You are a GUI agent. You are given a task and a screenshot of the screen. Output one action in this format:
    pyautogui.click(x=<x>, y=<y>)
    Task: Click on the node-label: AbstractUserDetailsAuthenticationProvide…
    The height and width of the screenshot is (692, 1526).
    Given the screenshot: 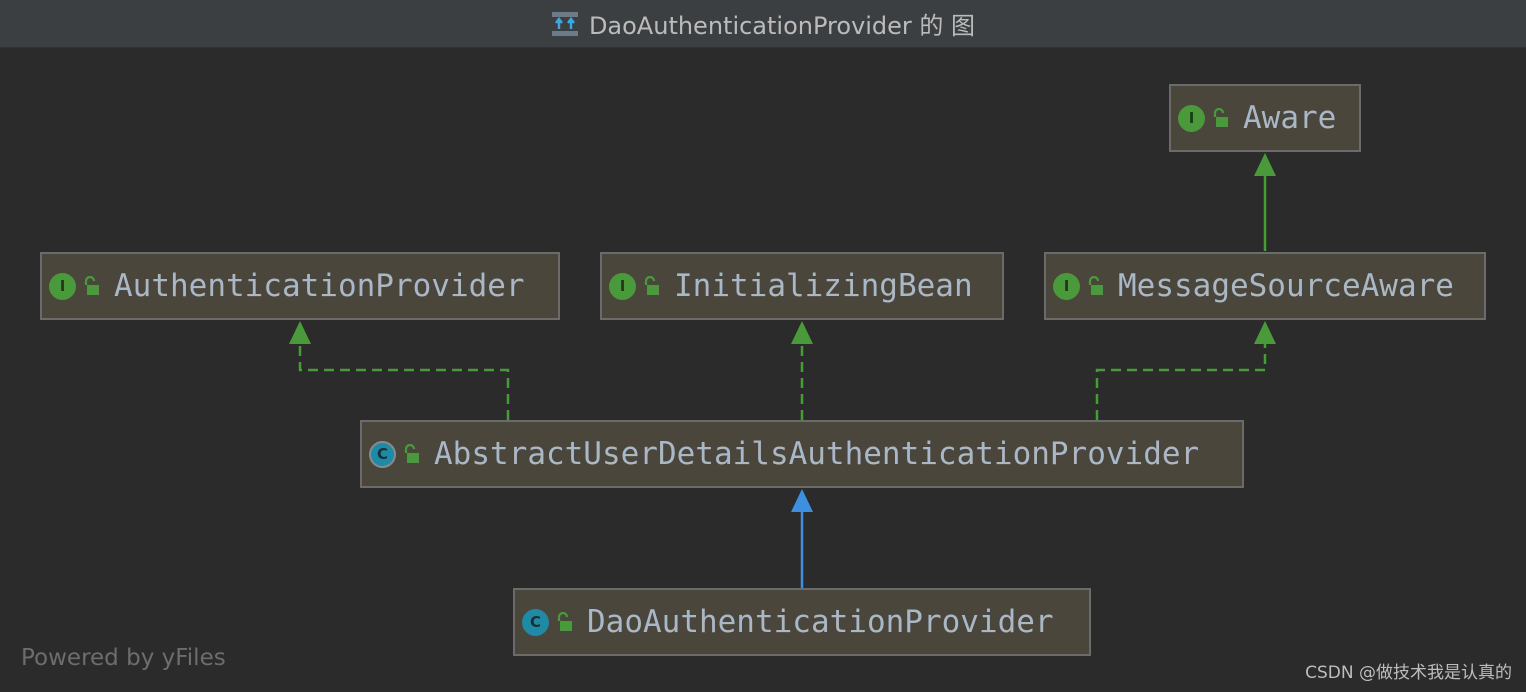 What is the action you would take?
    pyautogui.click(x=817, y=454)
    